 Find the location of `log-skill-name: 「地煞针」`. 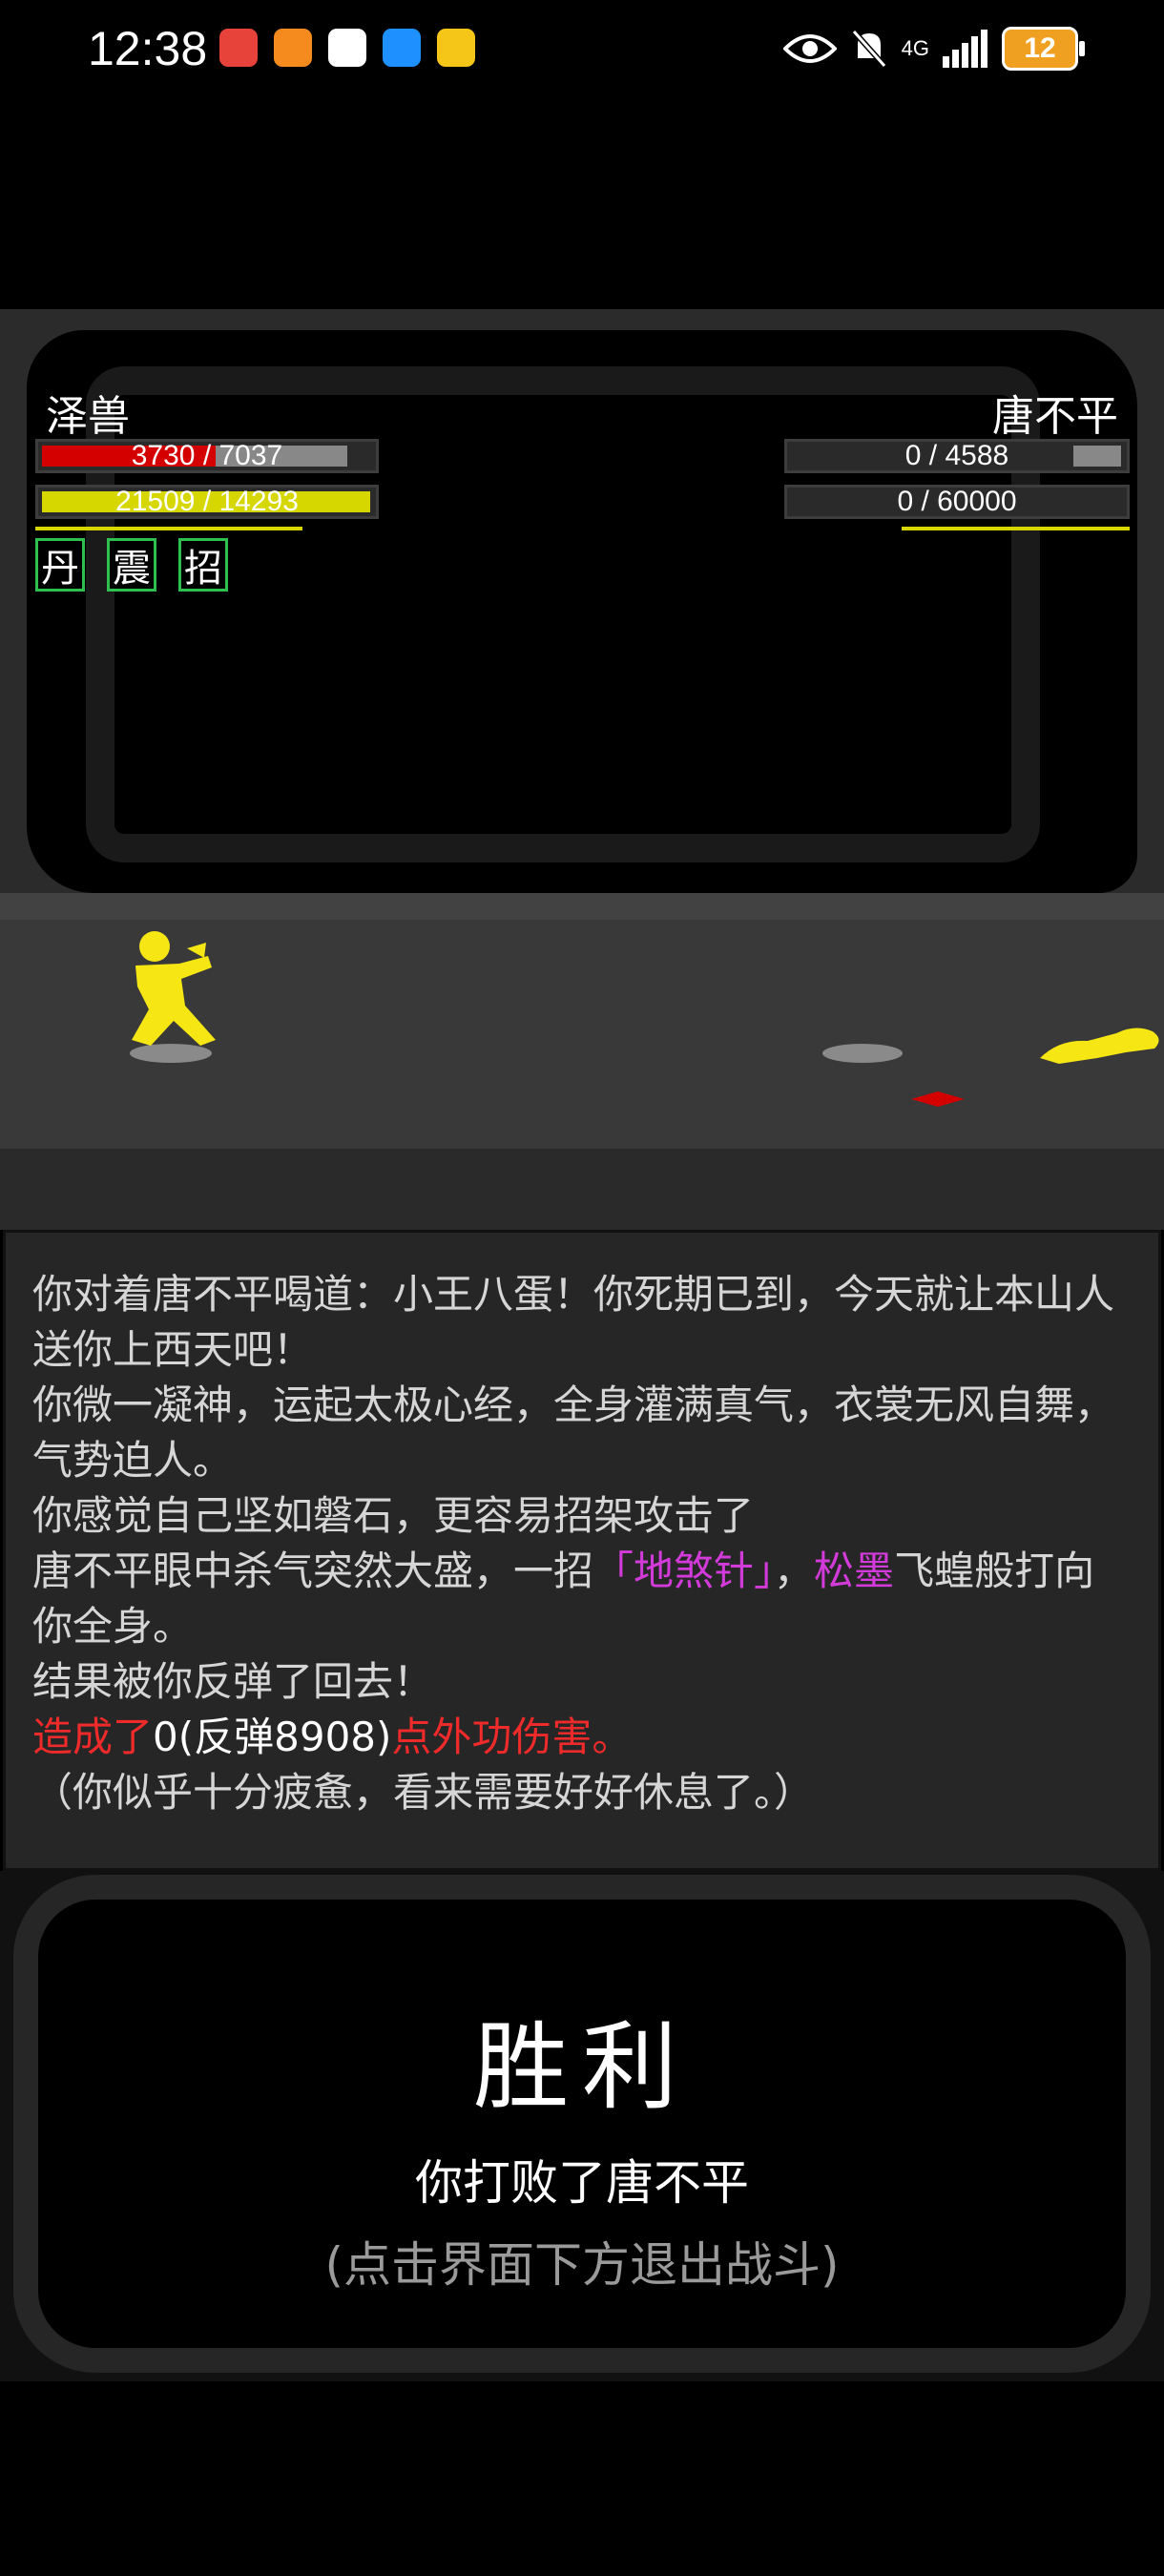

log-skill-name: 「地煞针」 is located at coordinates (684, 1571).